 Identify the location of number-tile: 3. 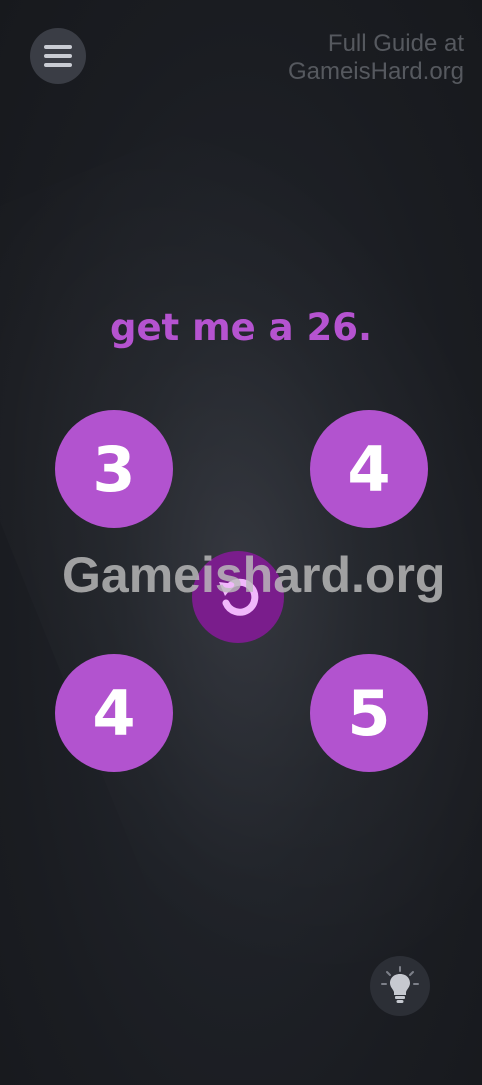
(114, 469).